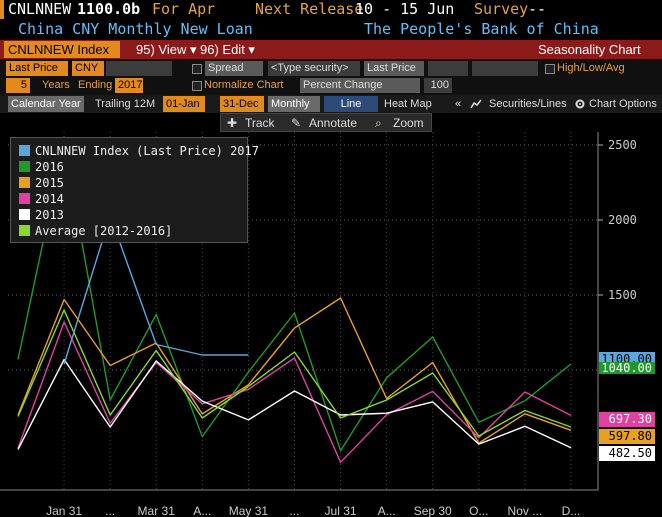 The width and height of the screenshot is (662, 517). What do you see at coordinates (341, 510) in the screenshot?
I see `x-tick-label: Jul 31` at bounding box center [341, 510].